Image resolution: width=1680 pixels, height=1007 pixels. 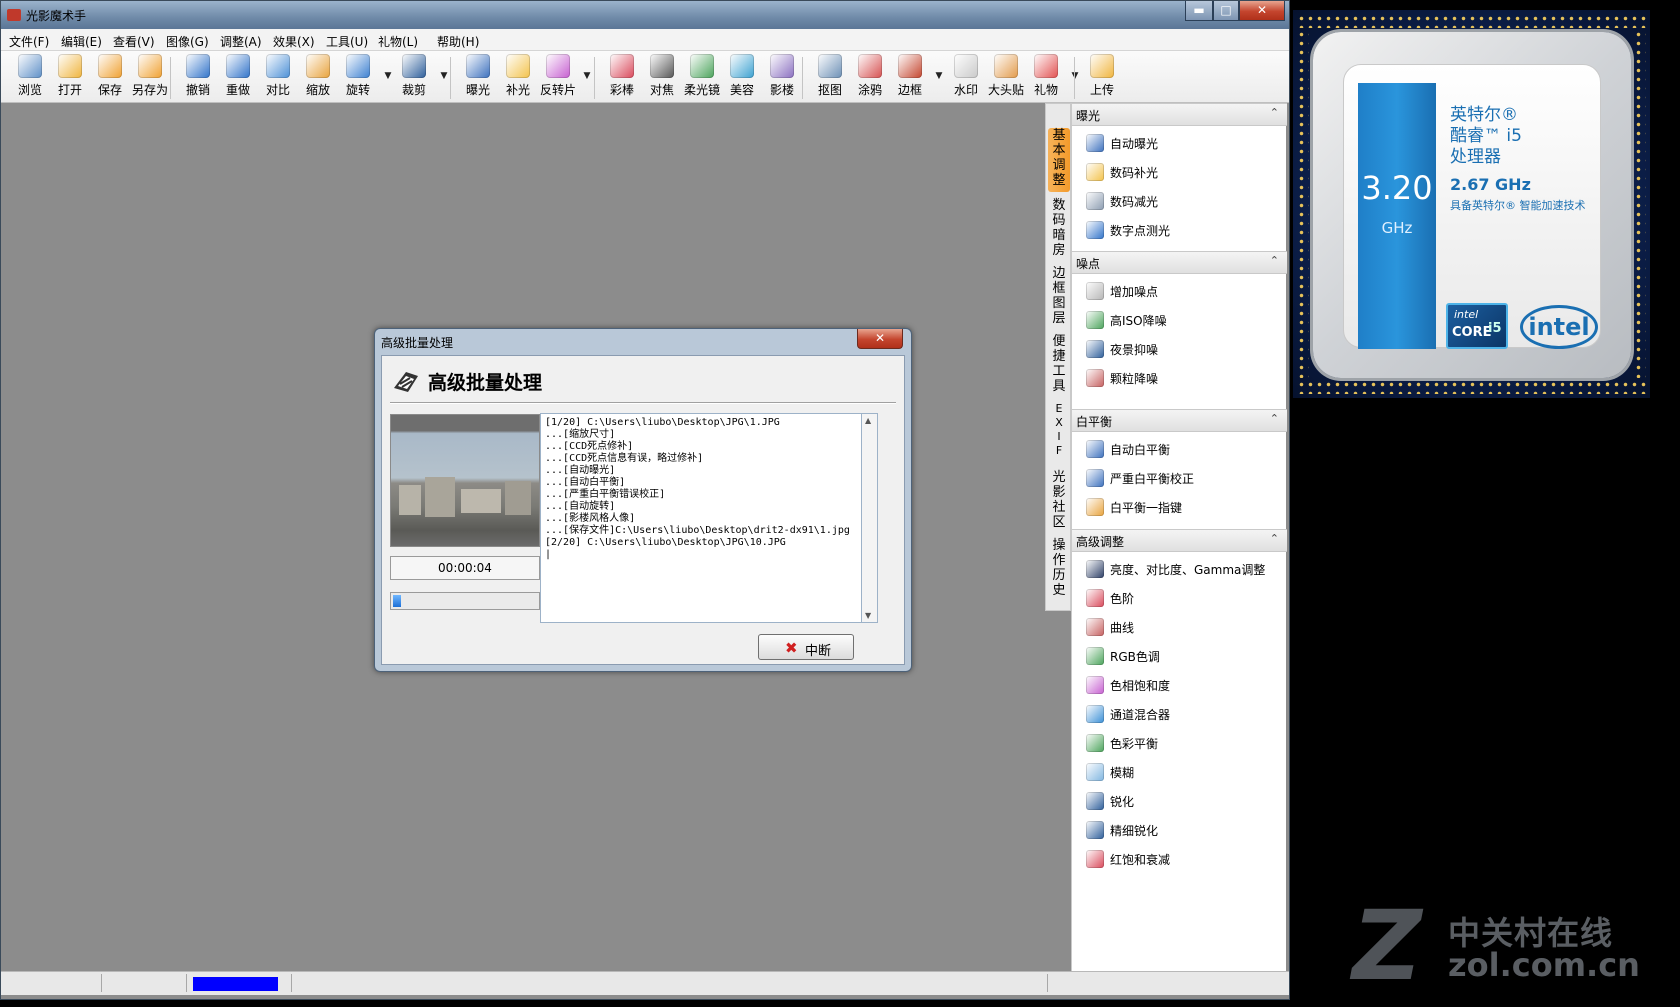 What do you see at coordinates (1095, 859) in the screenshot?
I see `adjust-tool-icon` at bounding box center [1095, 859].